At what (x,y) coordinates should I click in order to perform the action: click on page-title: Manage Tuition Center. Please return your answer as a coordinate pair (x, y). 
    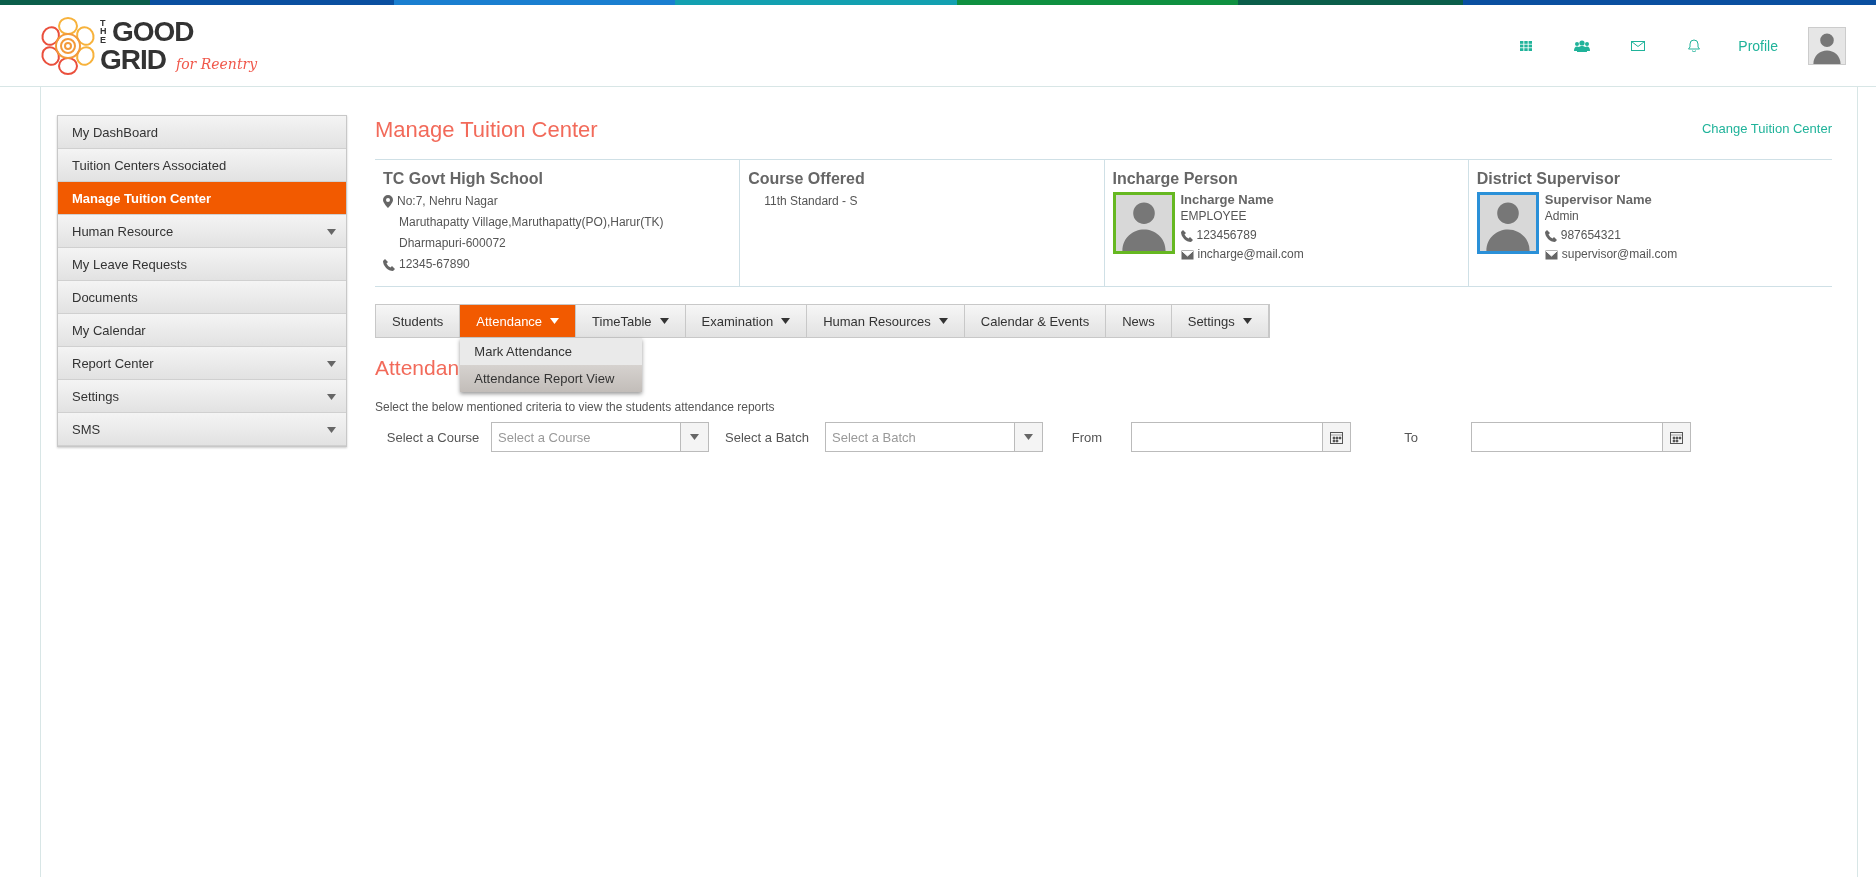
    Looking at the image, I should click on (486, 130).